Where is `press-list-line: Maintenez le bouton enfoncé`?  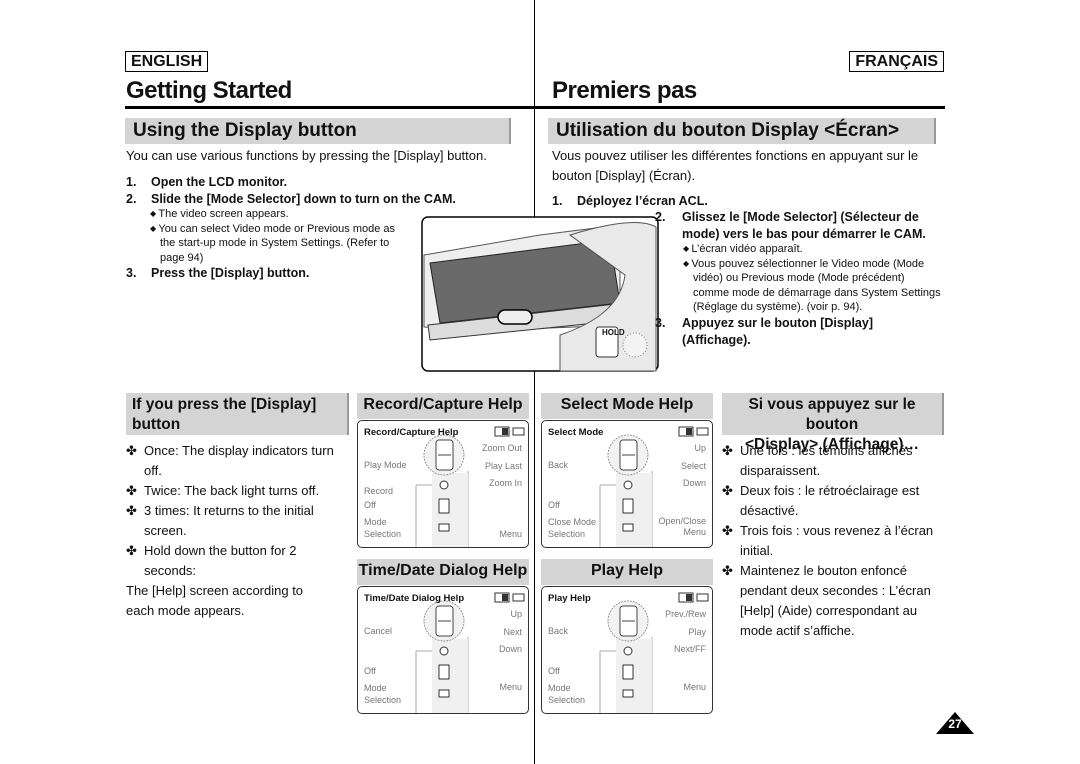
press-list-line: Maintenez le bouton enfoncé is located at coordinates (823, 570).